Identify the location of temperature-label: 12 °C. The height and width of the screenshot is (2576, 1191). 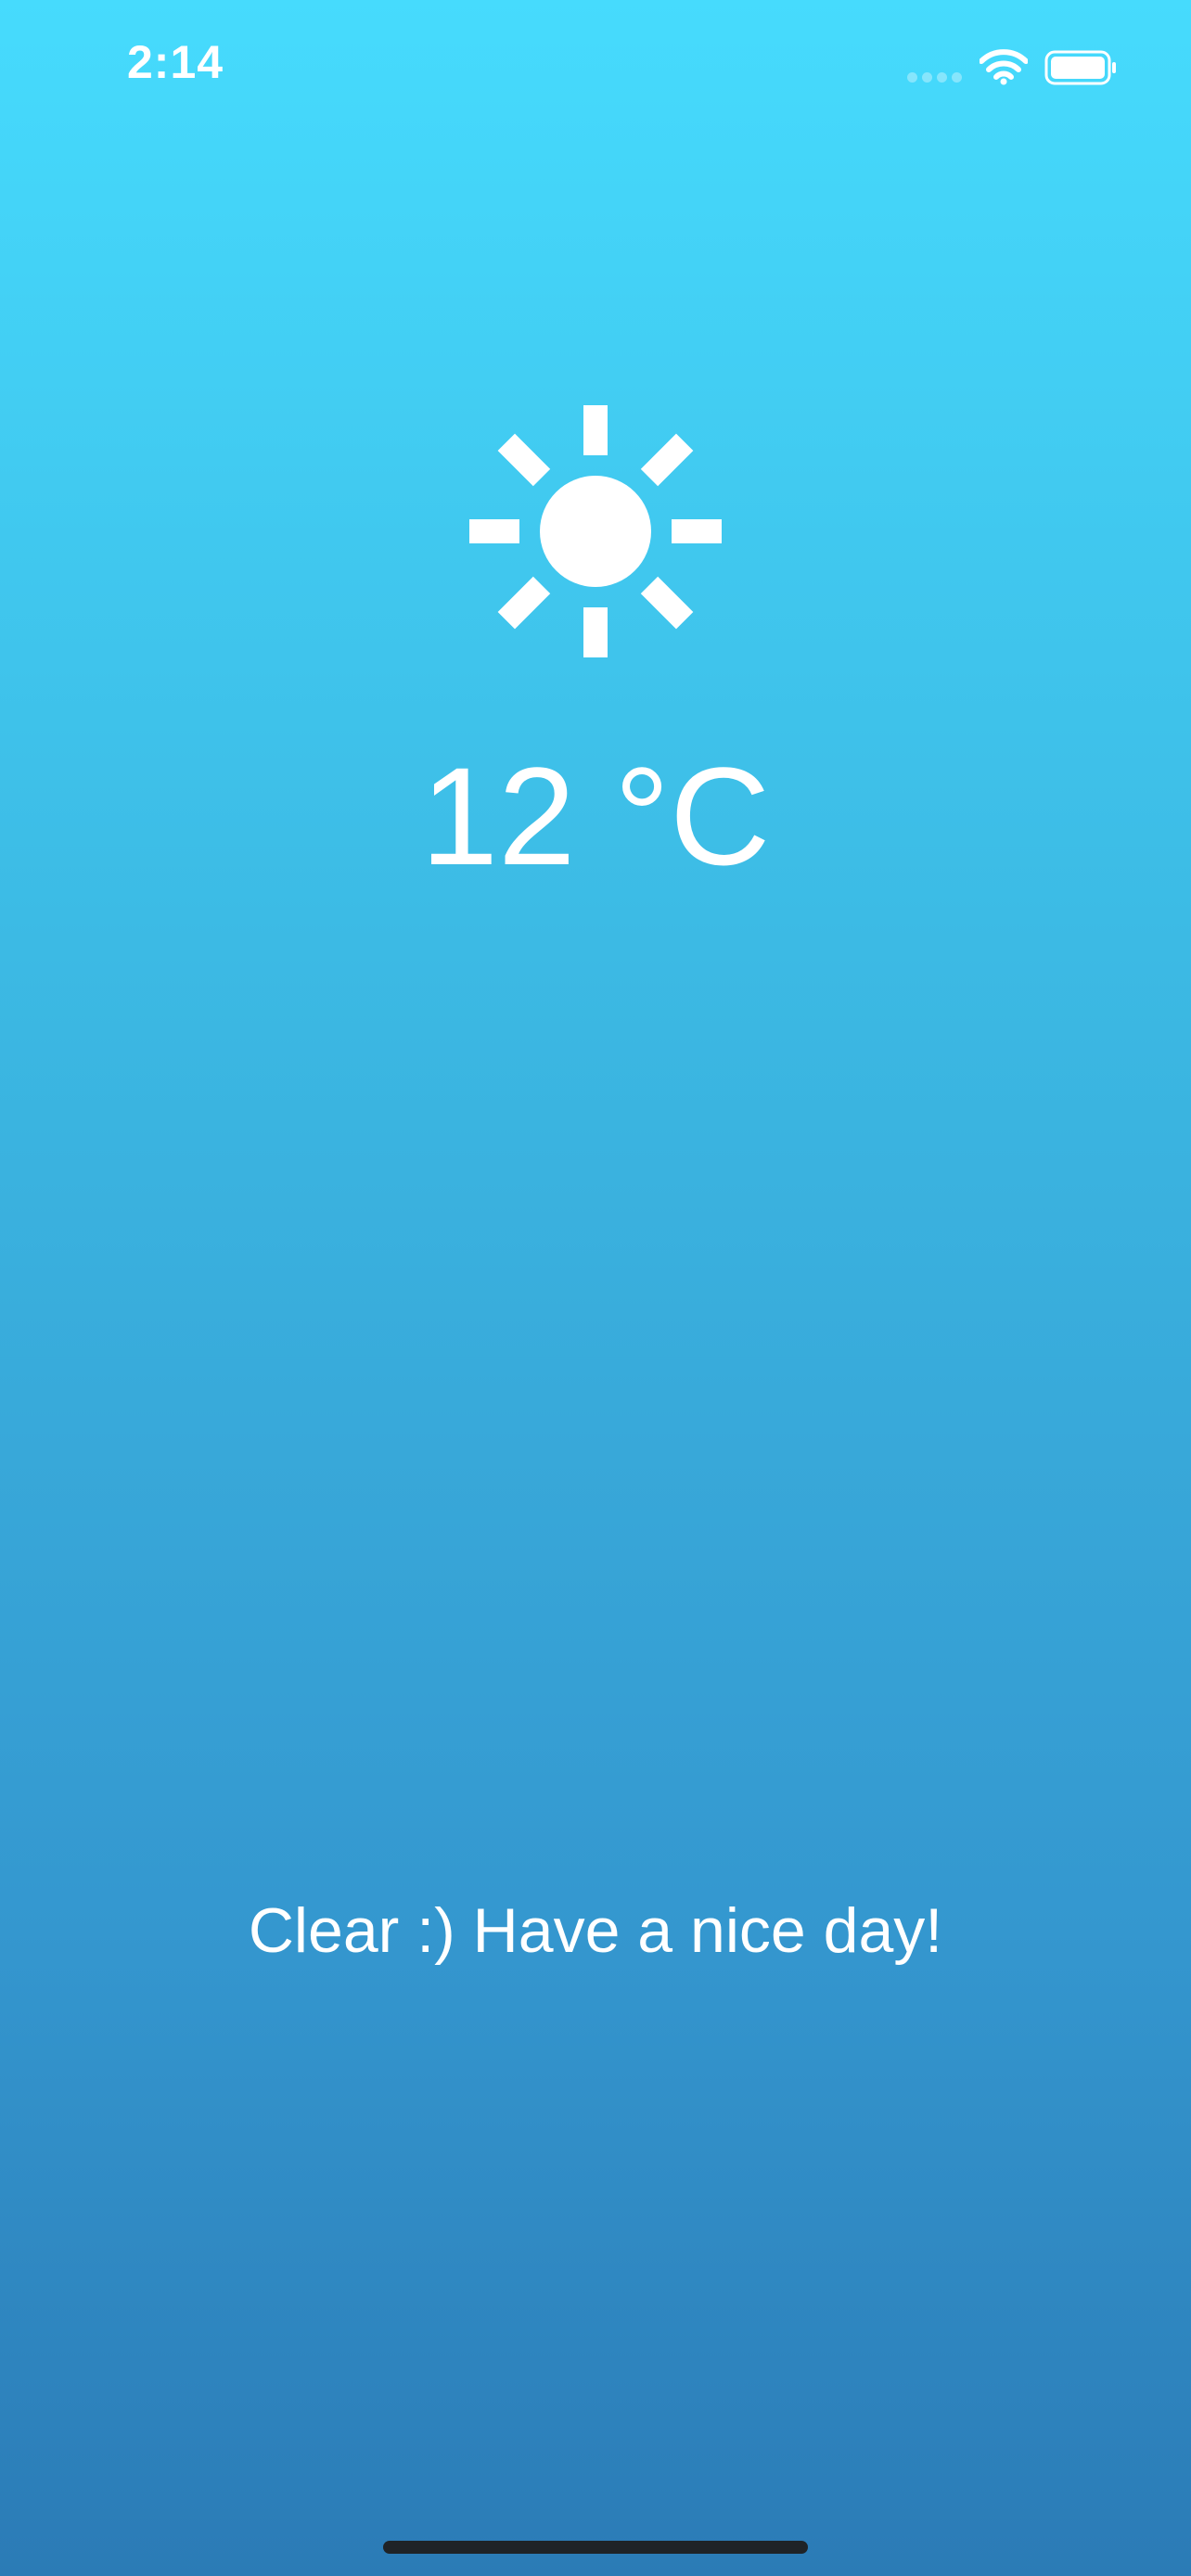
(595, 816).